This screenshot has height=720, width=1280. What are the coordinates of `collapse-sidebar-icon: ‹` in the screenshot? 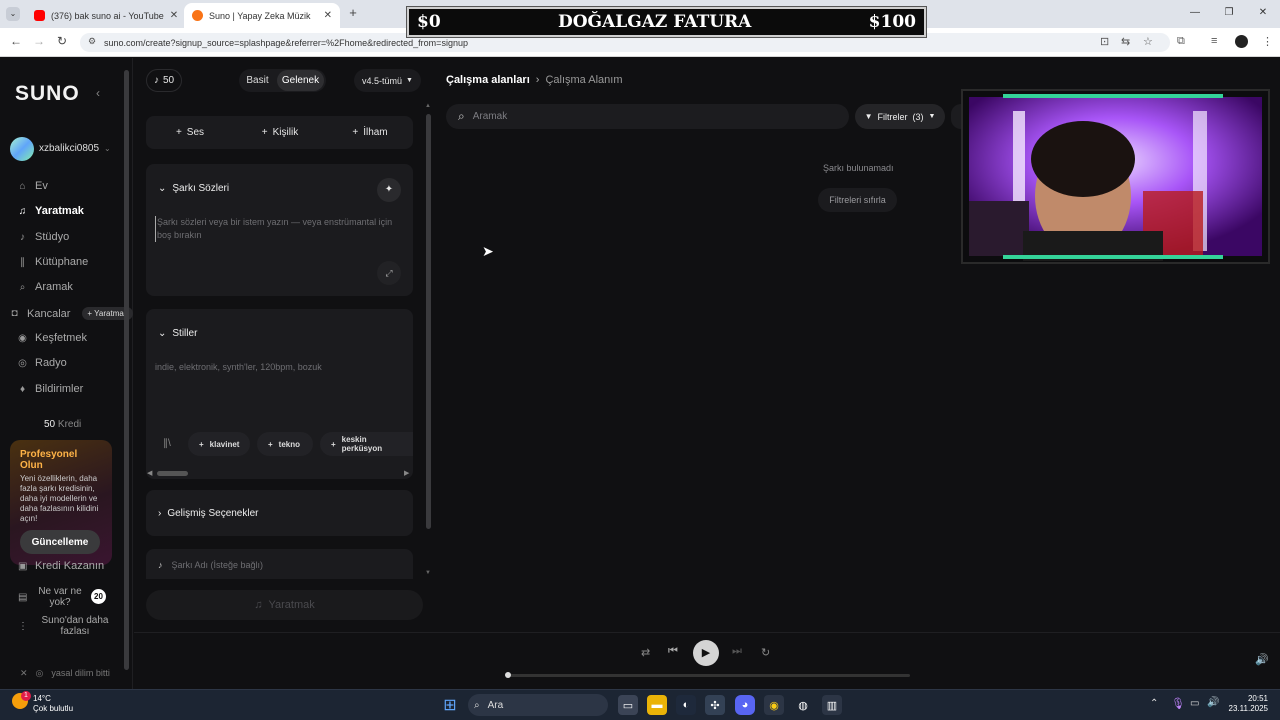 It's located at (98, 93).